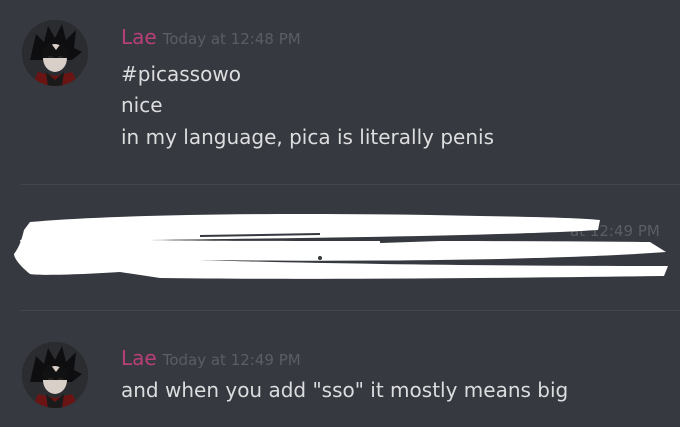 This screenshot has height=427, width=680. Describe the element at coordinates (341, 246) in the screenshot. I see `redaction-scribble` at that location.